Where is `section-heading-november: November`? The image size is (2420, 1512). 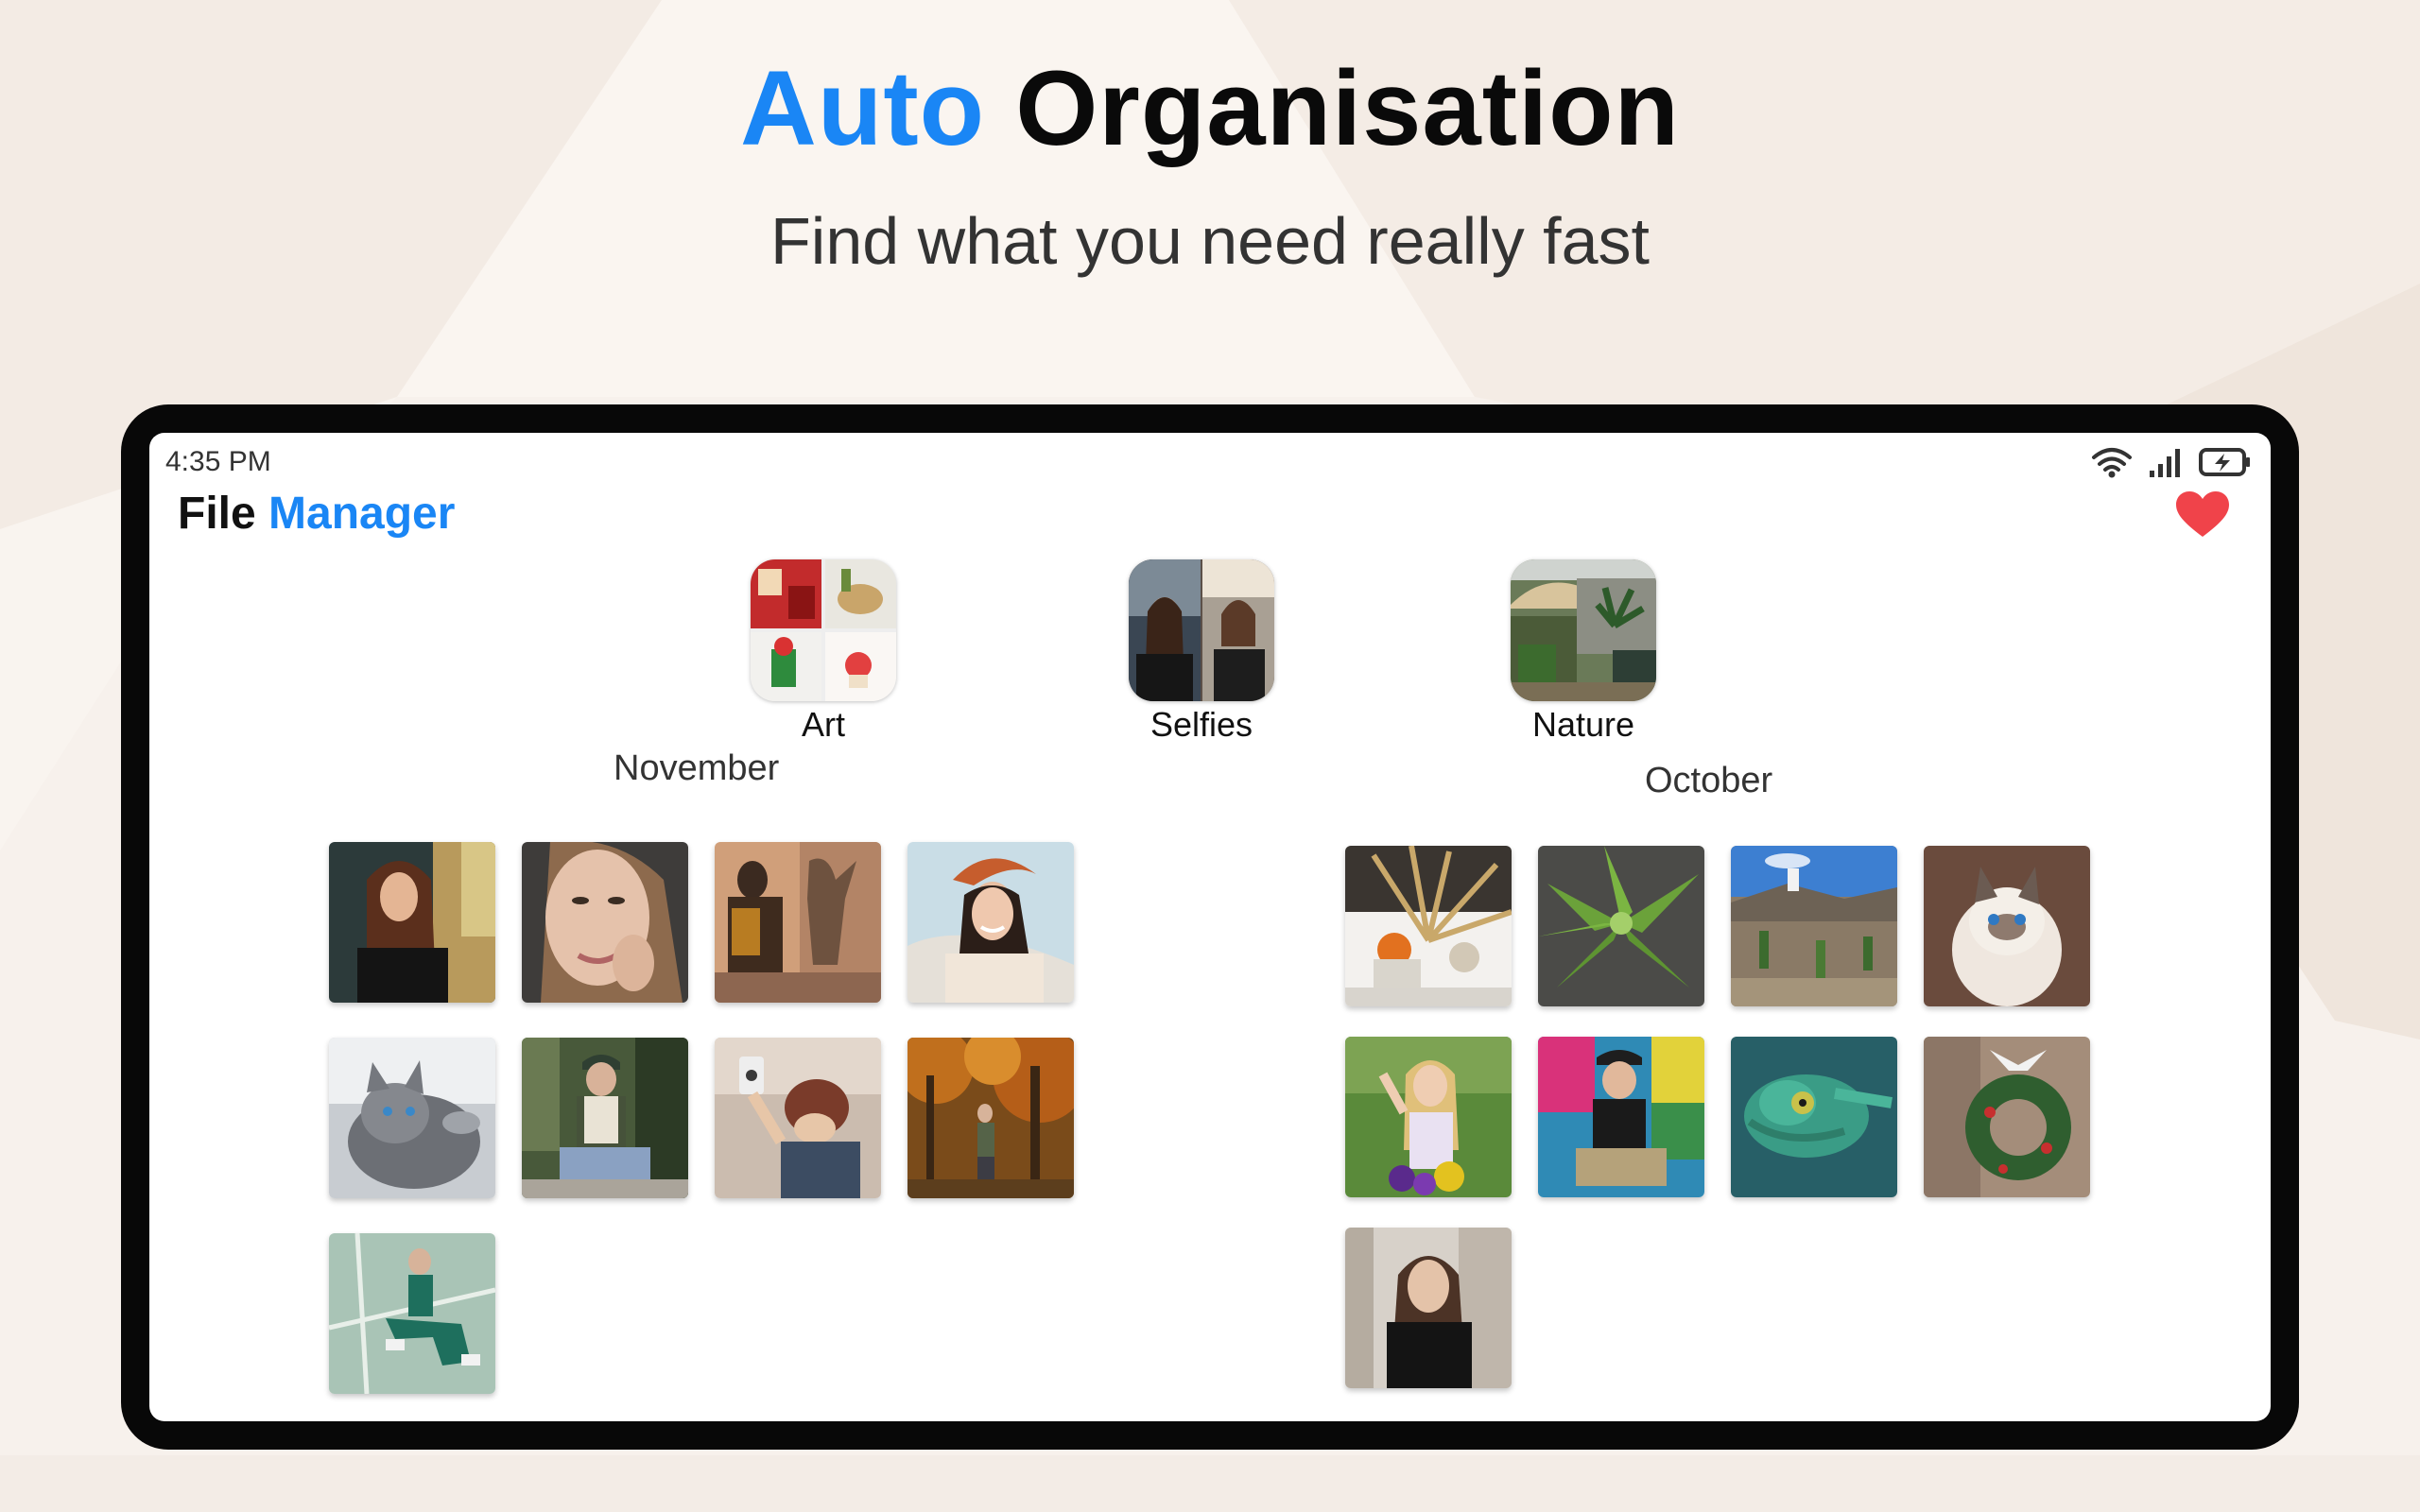
section-heading-november: November is located at coordinates (697, 768).